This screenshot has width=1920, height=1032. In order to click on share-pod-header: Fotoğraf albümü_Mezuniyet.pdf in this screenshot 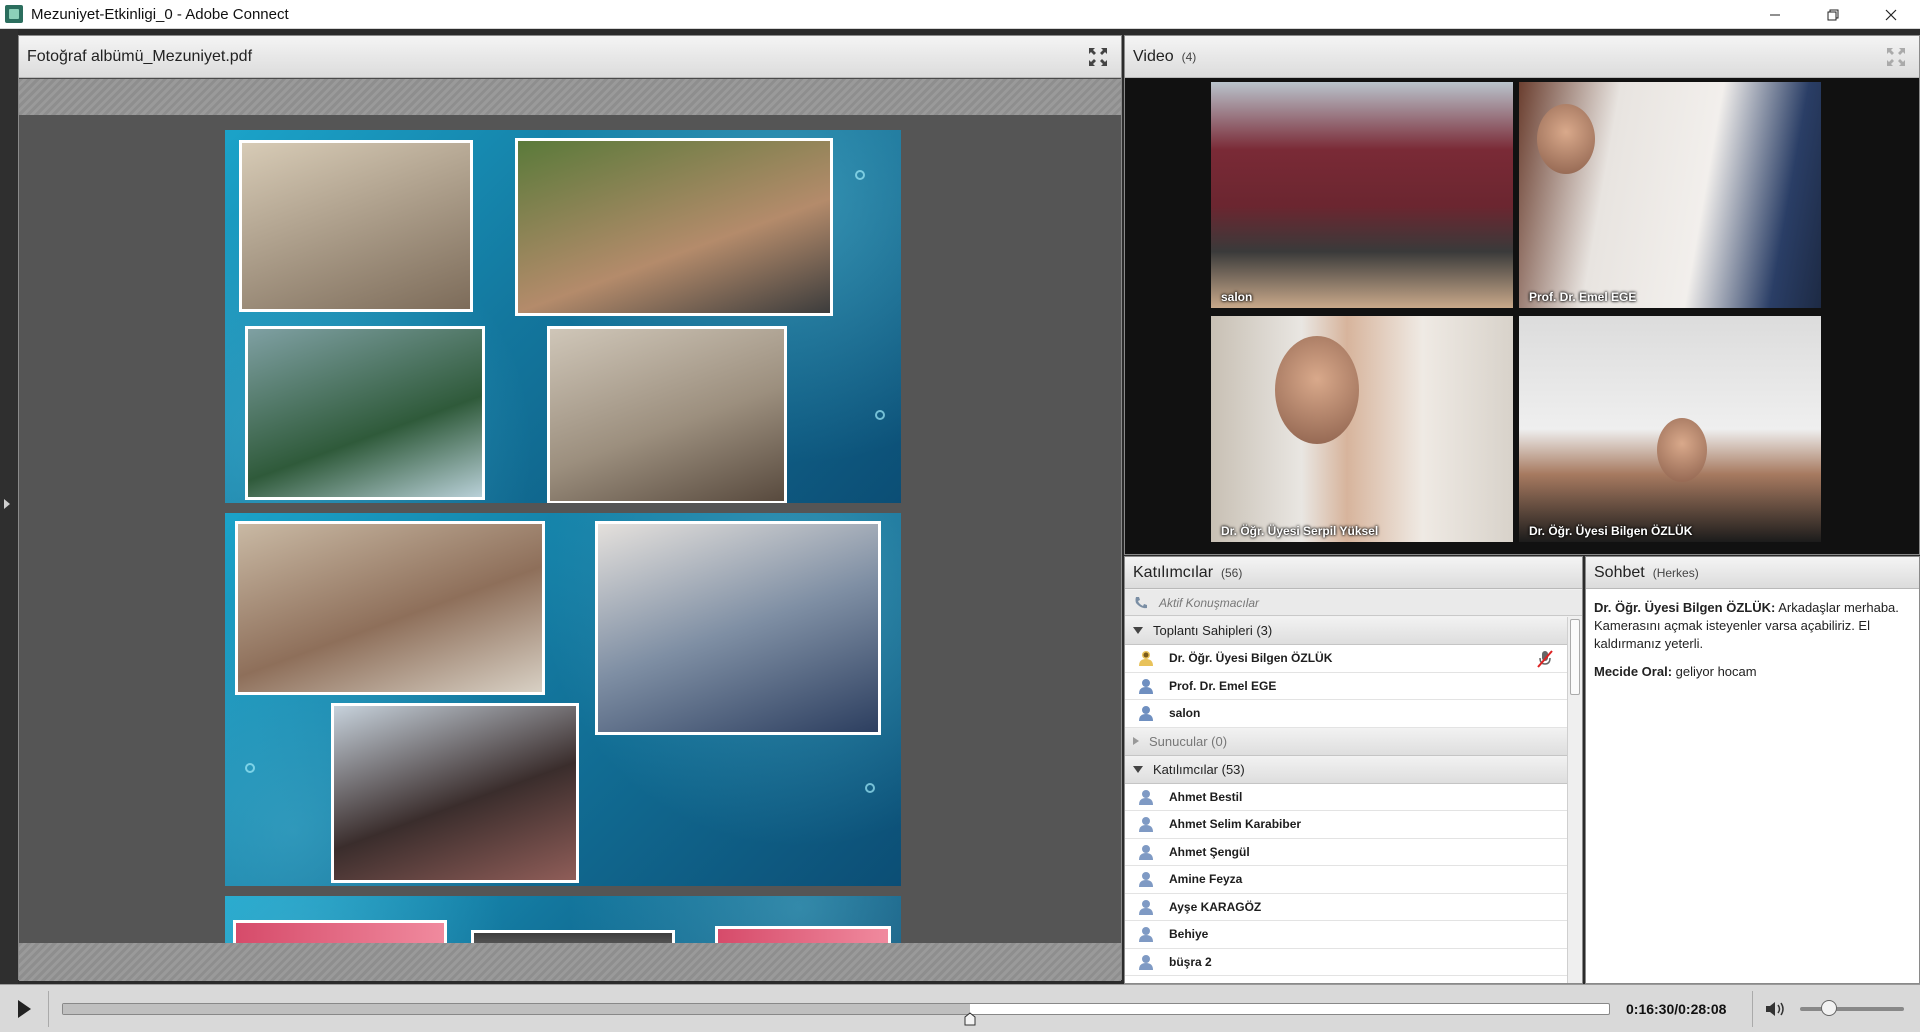, I will do `click(570, 57)`.